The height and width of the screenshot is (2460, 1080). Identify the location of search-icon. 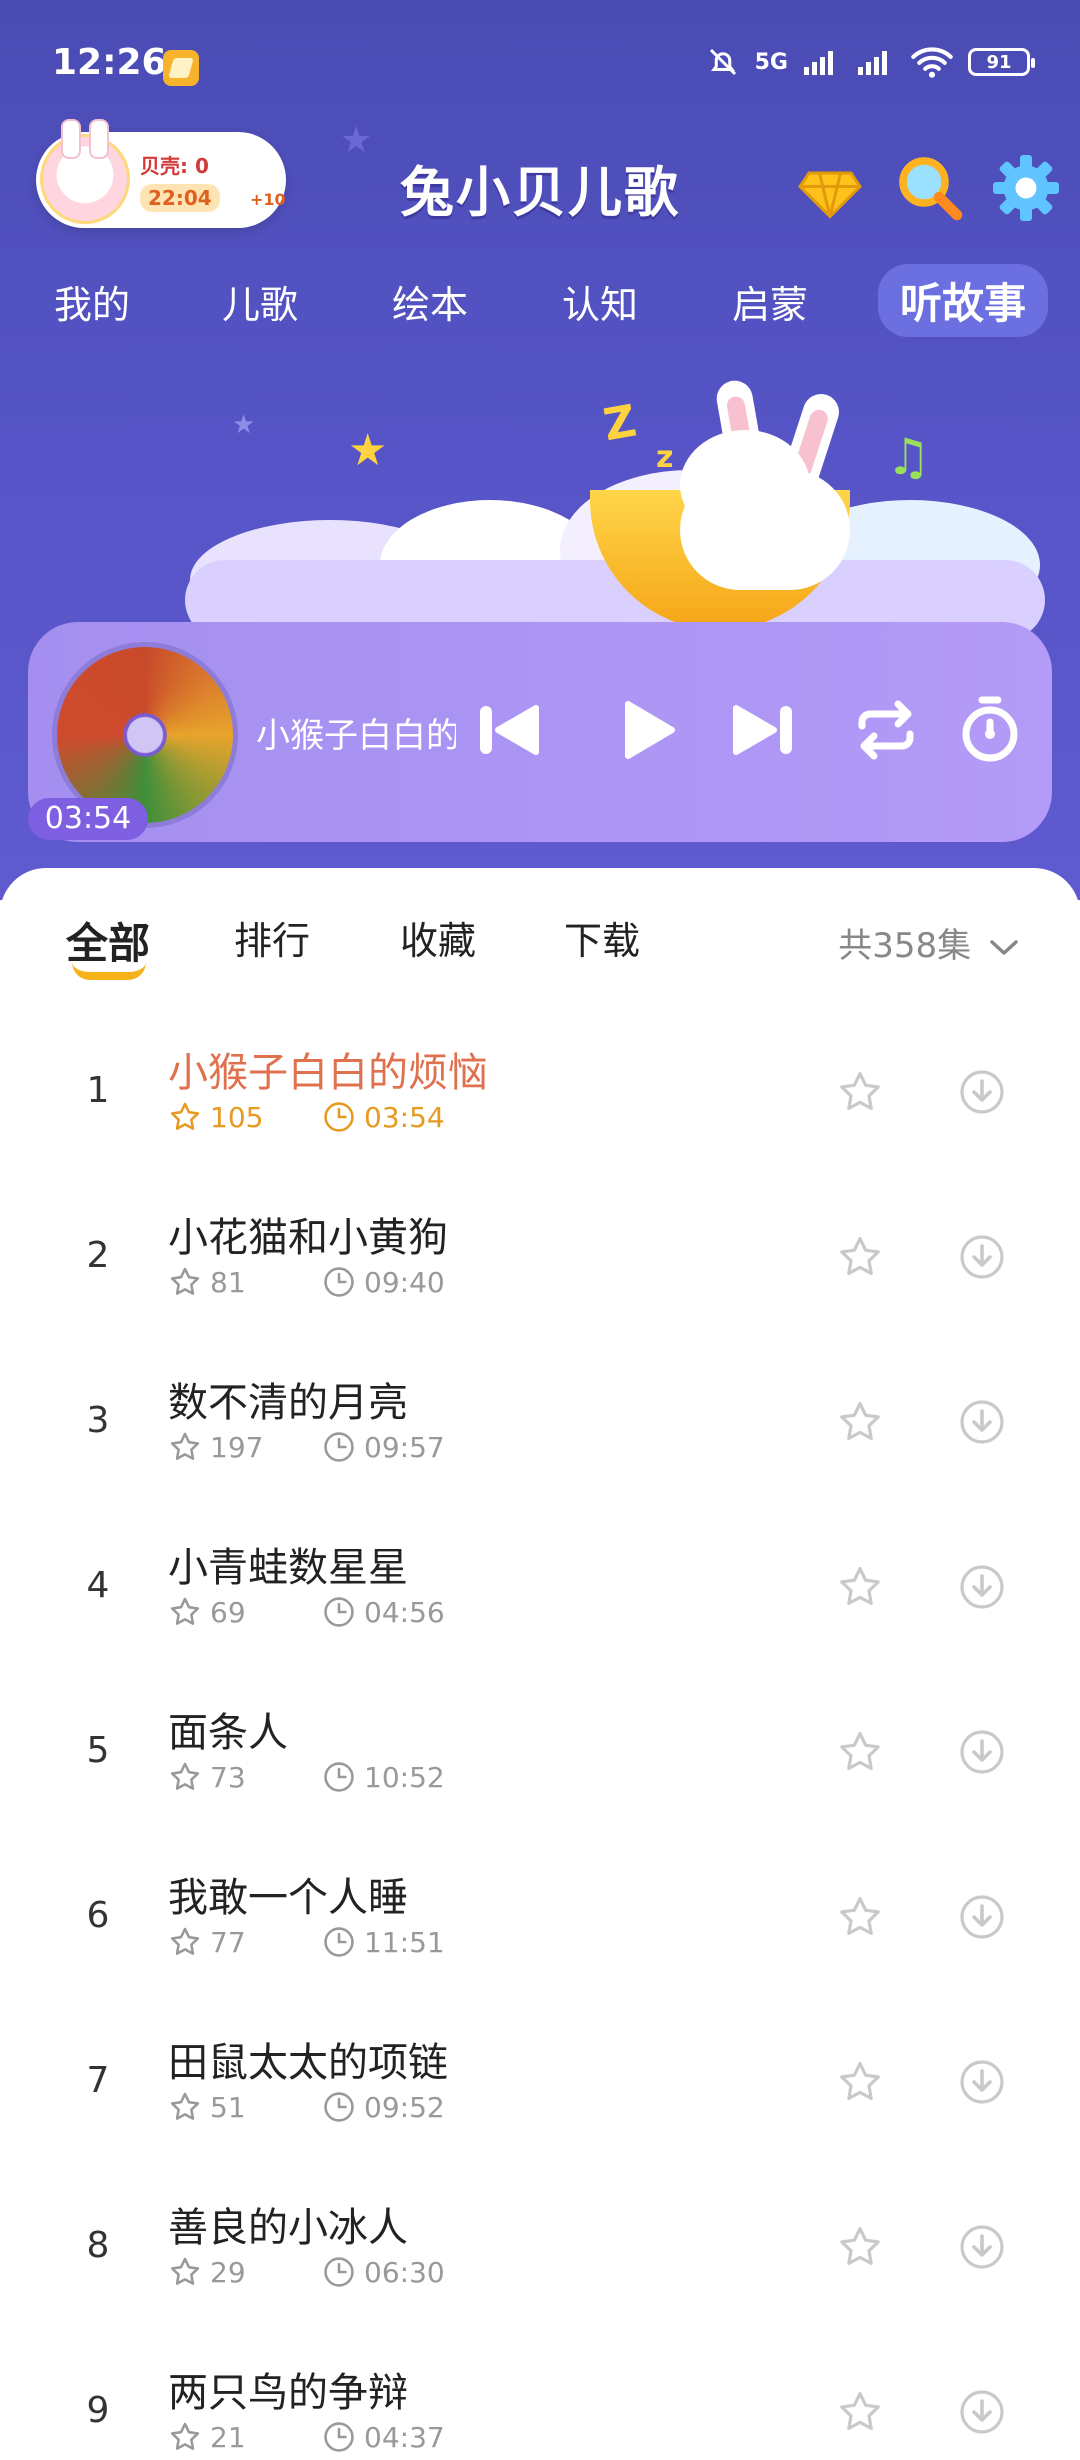
(930, 188).